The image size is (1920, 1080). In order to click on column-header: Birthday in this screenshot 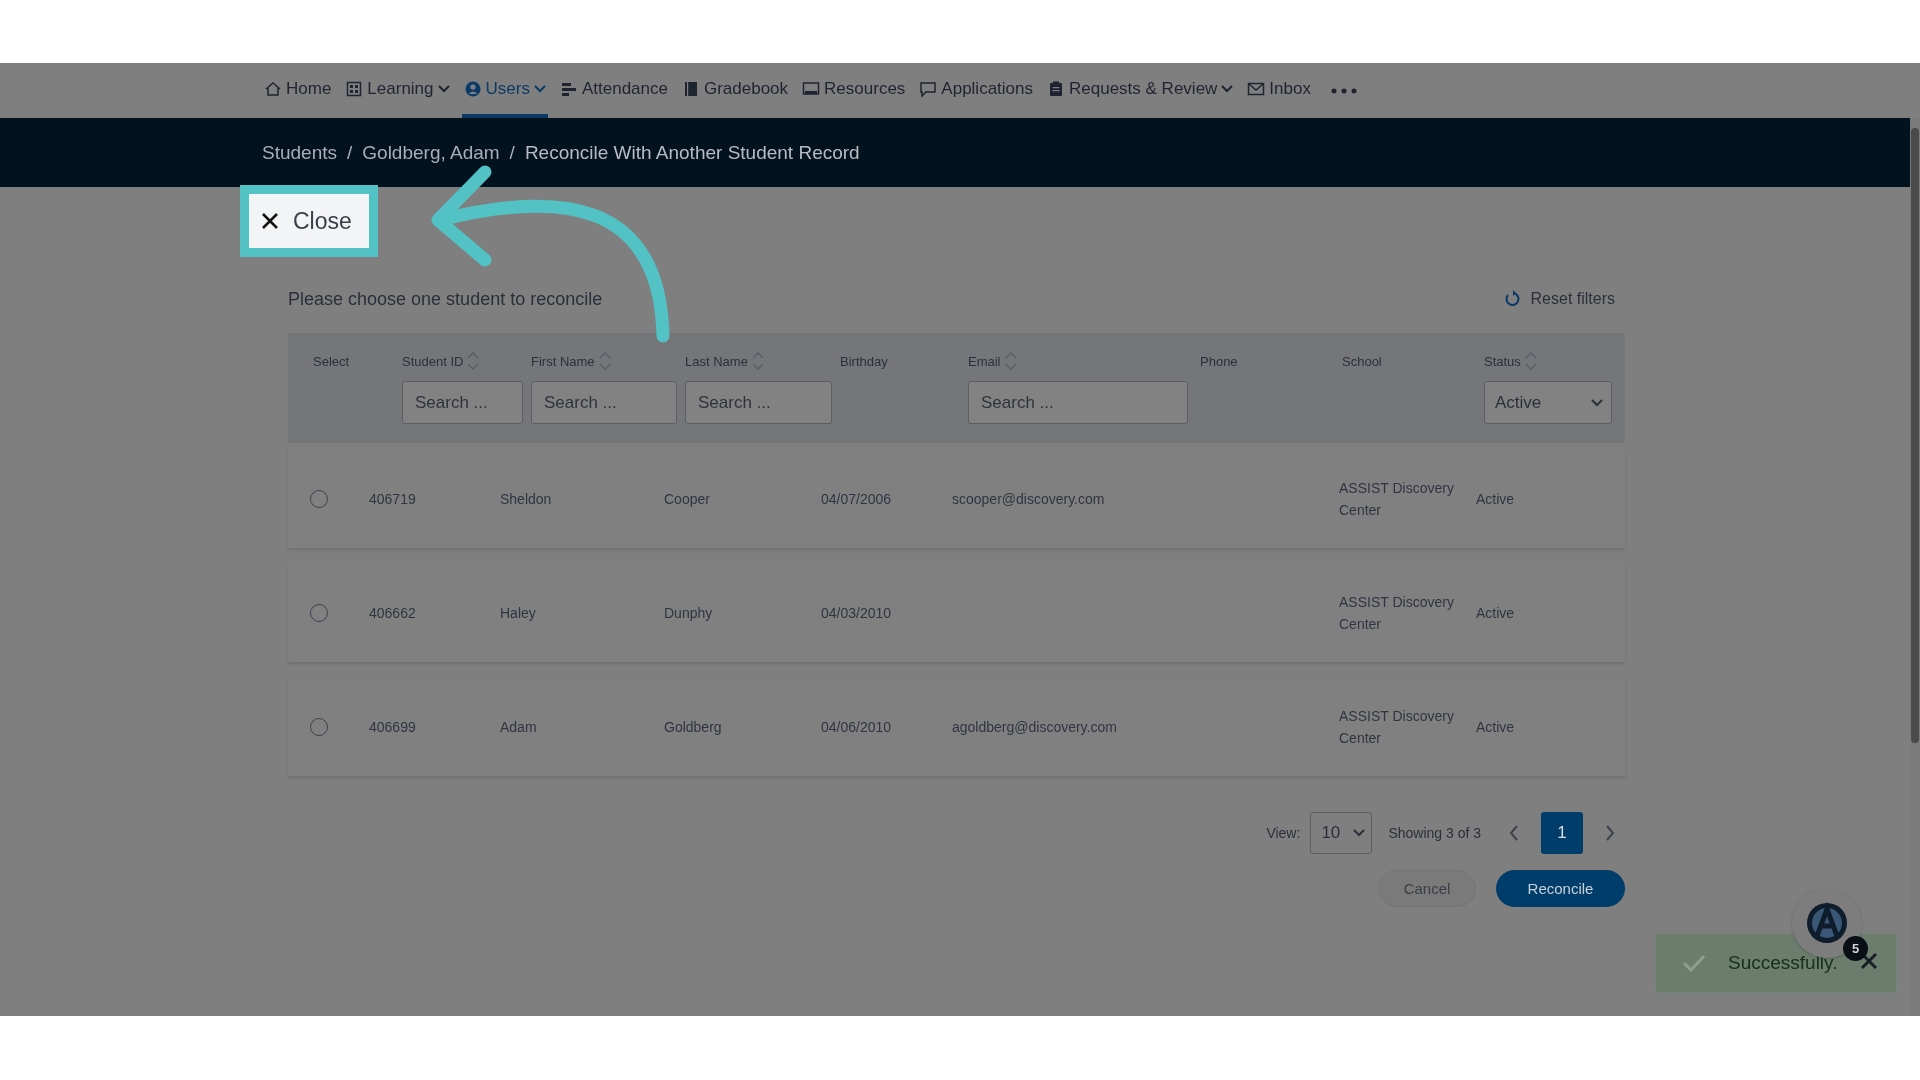, I will do `click(864, 361)`.